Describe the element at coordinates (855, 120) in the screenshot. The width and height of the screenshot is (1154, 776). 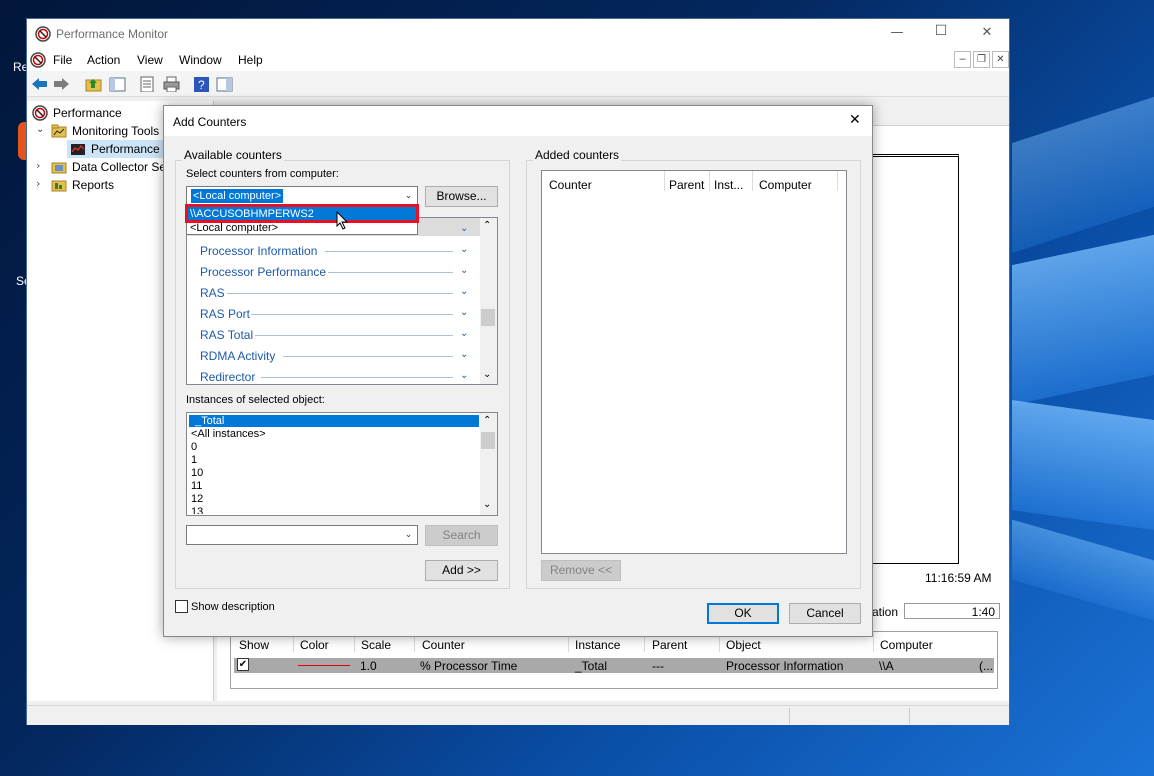
I see `dialog-close-icon: ✕` at that location.